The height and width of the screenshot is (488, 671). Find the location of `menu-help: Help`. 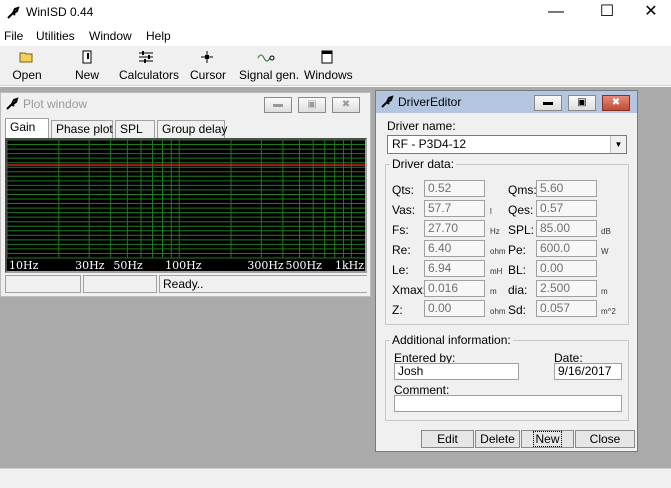

menu-help: Help is located at coordinates (158, 36).